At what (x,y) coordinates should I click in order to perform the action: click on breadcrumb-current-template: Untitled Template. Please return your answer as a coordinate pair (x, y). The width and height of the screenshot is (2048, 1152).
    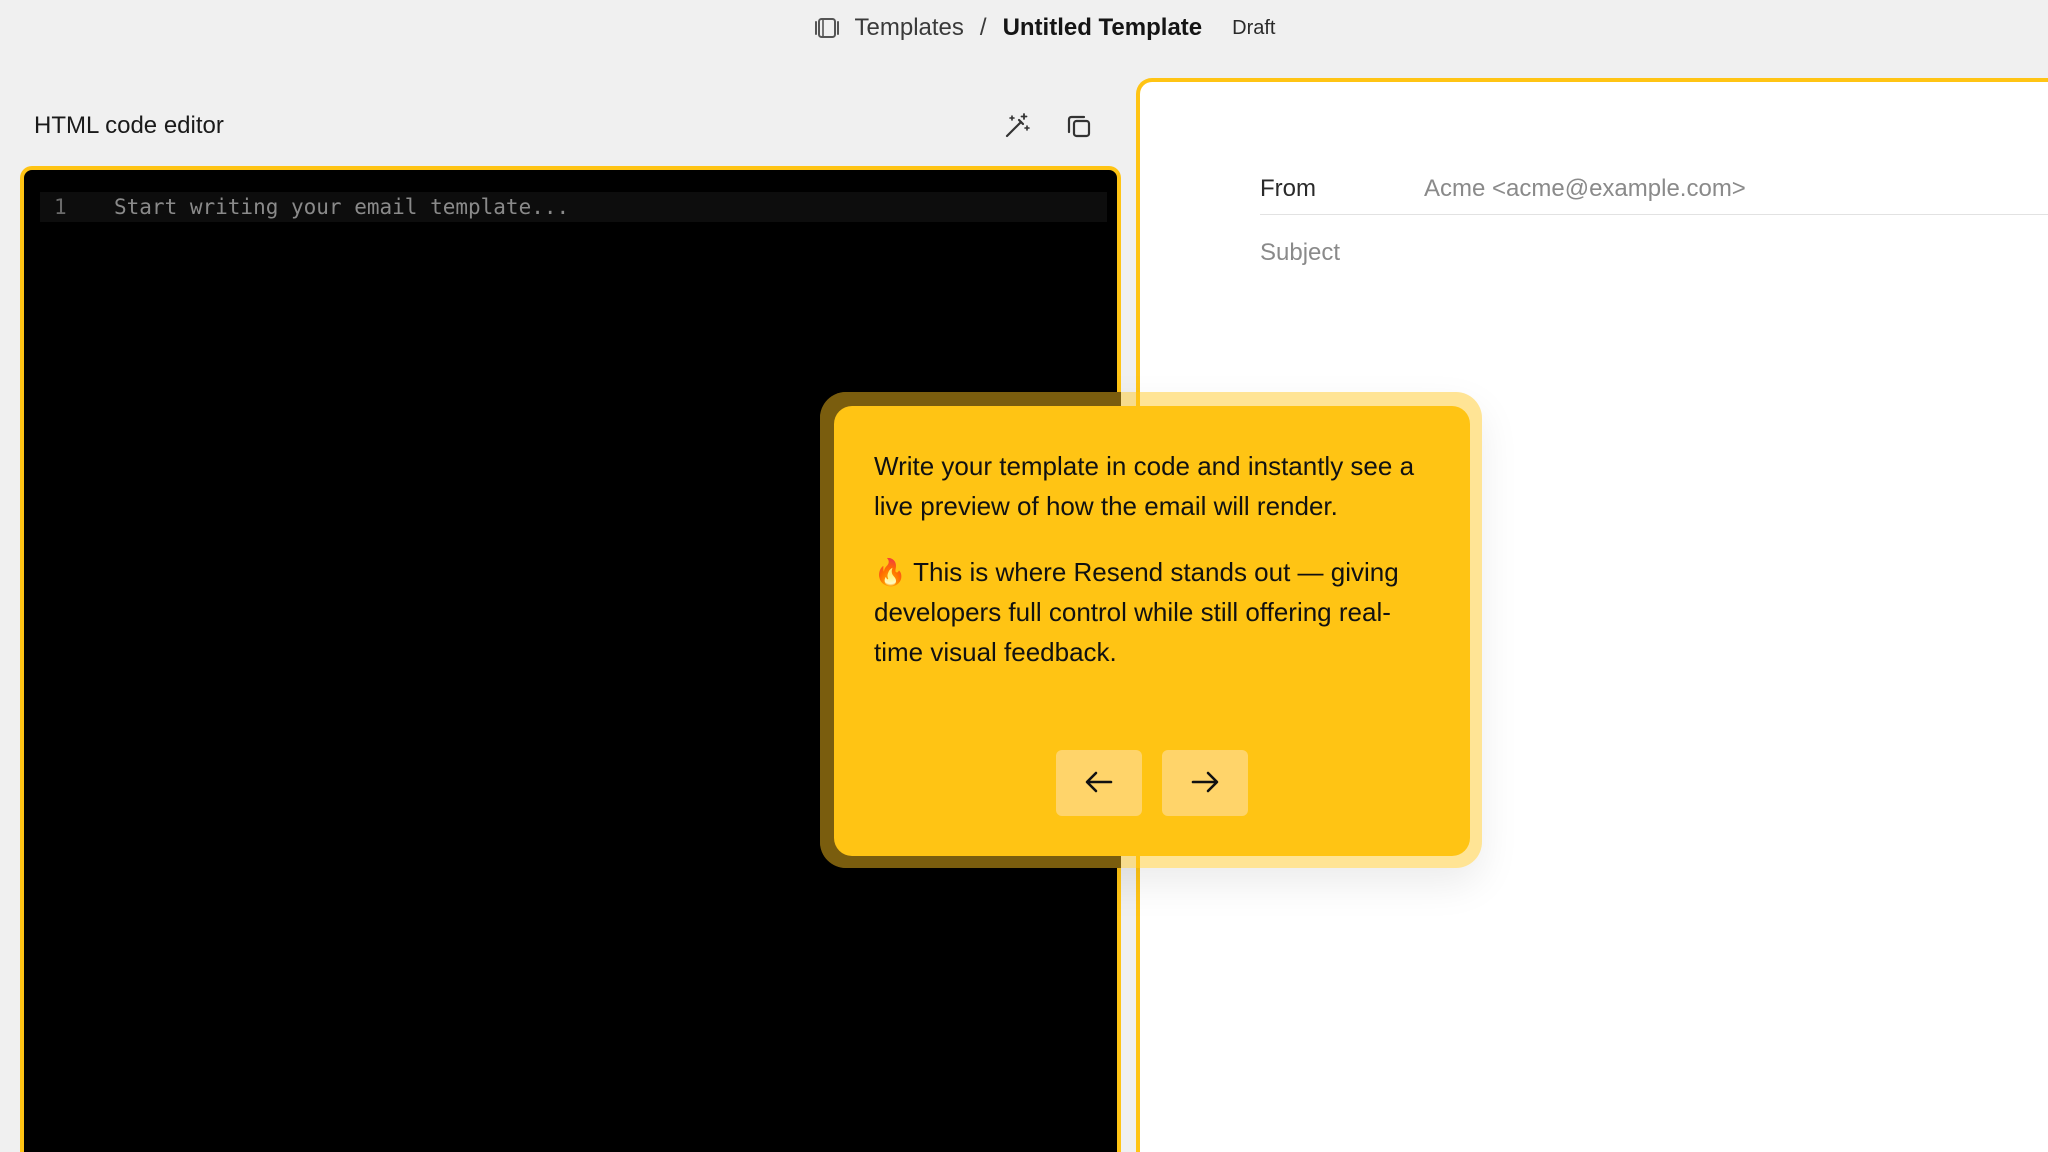
    Looking at the image, I should click on (1102, 27).